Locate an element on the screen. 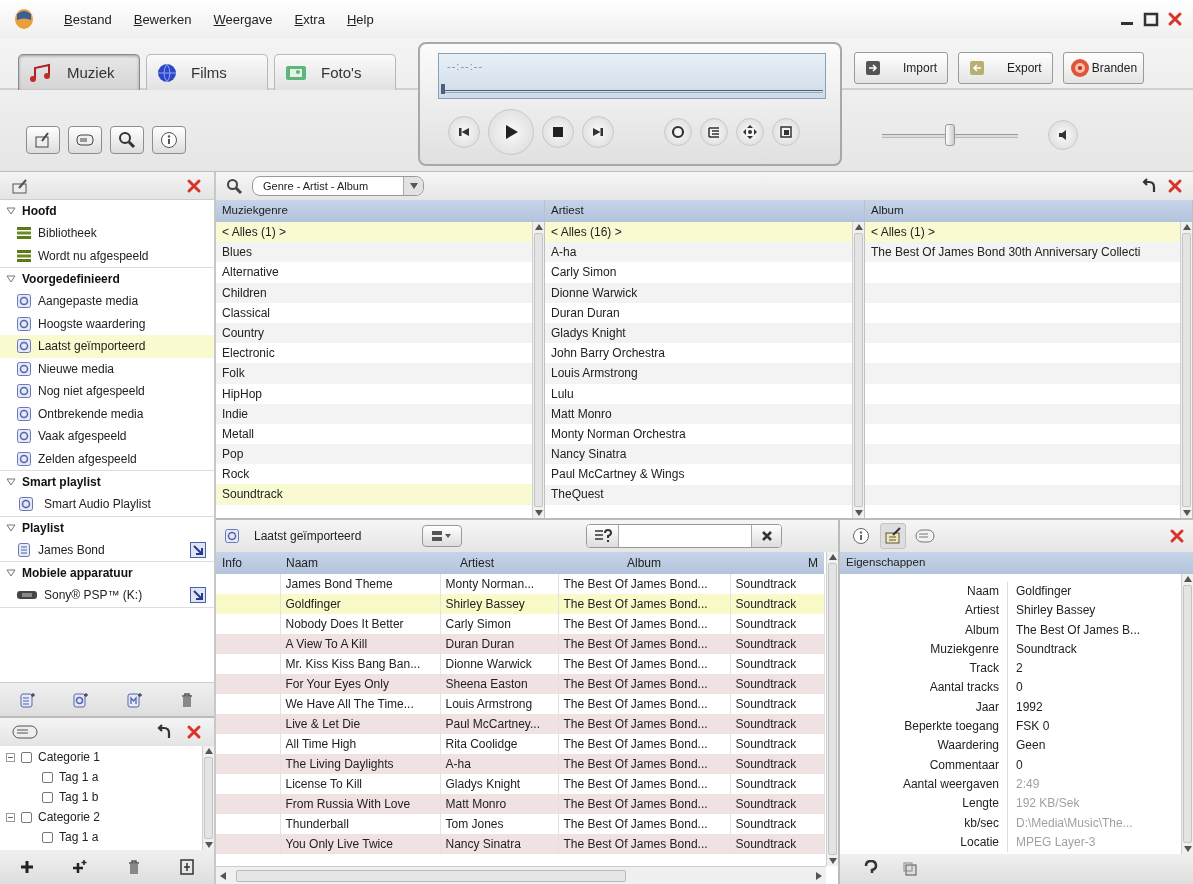 The width and height of the screenshot is (1193, 884). dropdown-arrow-icon is located at coordinates (413, 186).